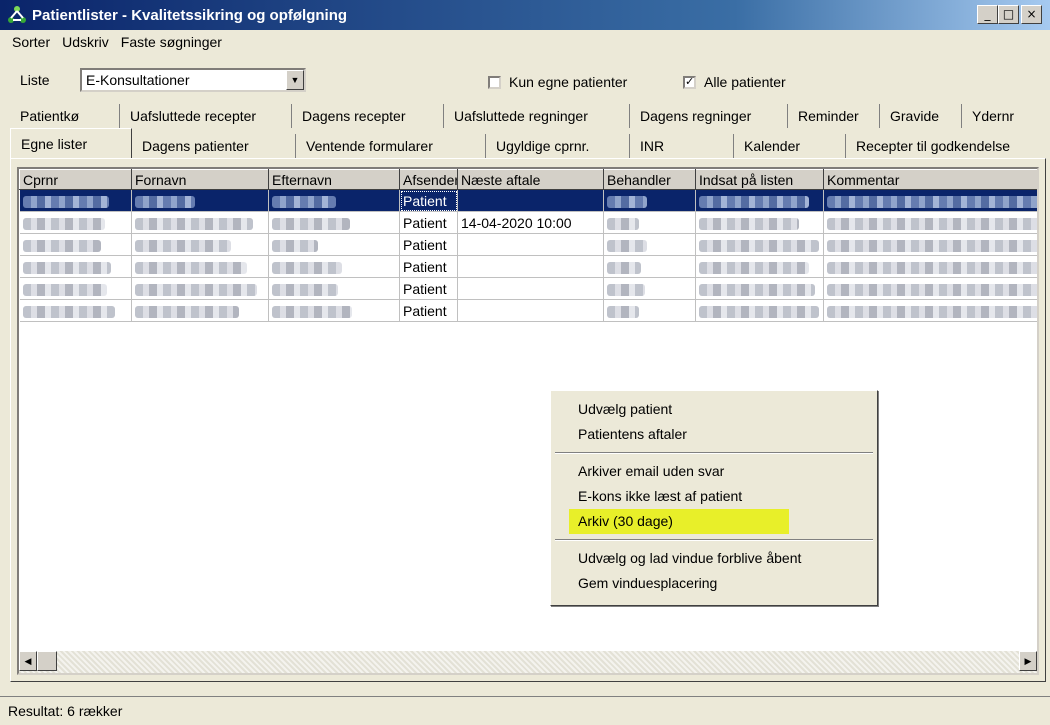  Describe the element at coordinates (714, 409) in the screenshot. I see `menu-udvaelg-patient: Udvælg patient` at that location.